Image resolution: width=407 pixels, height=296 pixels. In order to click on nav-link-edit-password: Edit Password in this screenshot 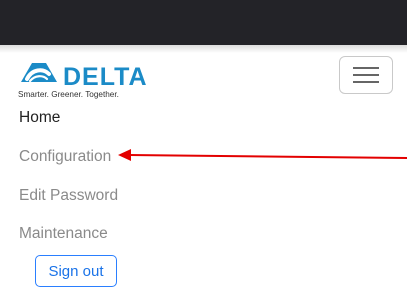, I will do `click(68, 196)`.